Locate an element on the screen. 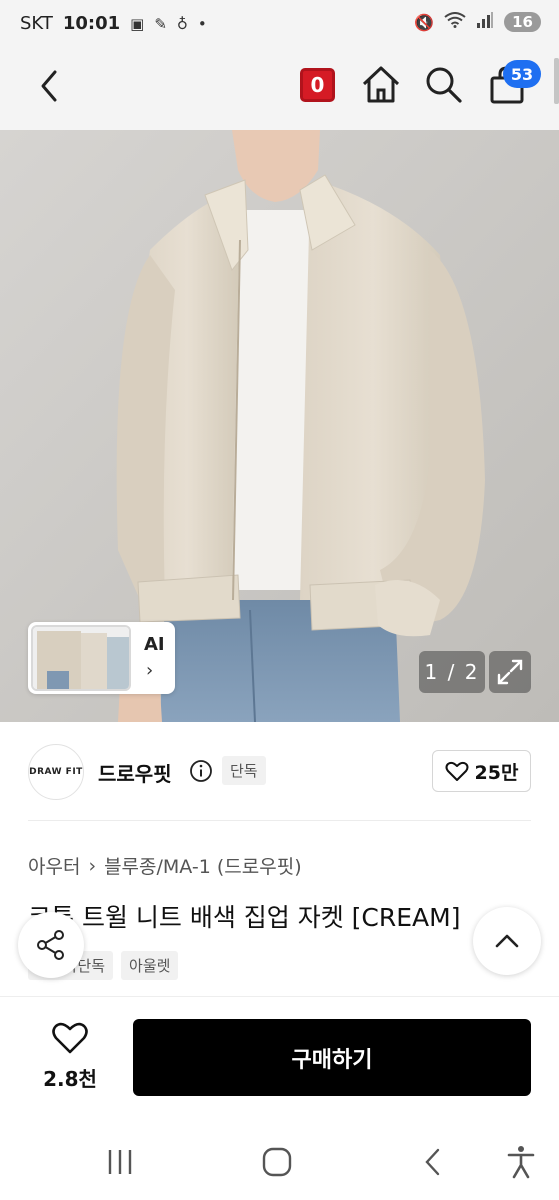 The width and height of the screenshot is (559, 1200). battery-indicator: 16 is located at coordinates (522, 22).